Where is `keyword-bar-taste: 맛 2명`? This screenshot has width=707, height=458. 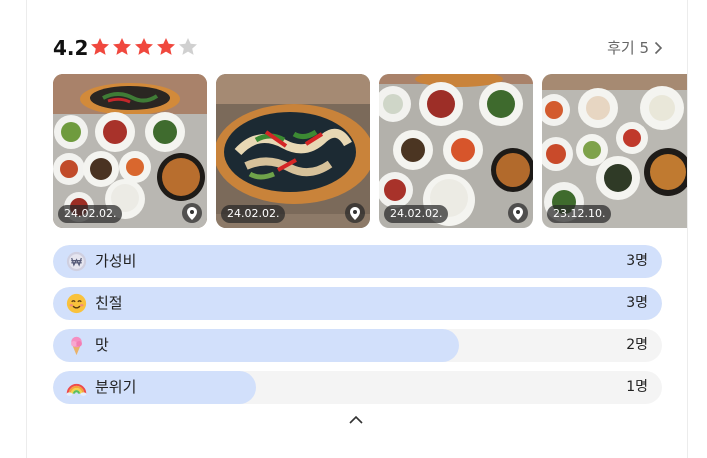 keyword-bar-taste: 맛 2명 is located at coordinates (357, 345).